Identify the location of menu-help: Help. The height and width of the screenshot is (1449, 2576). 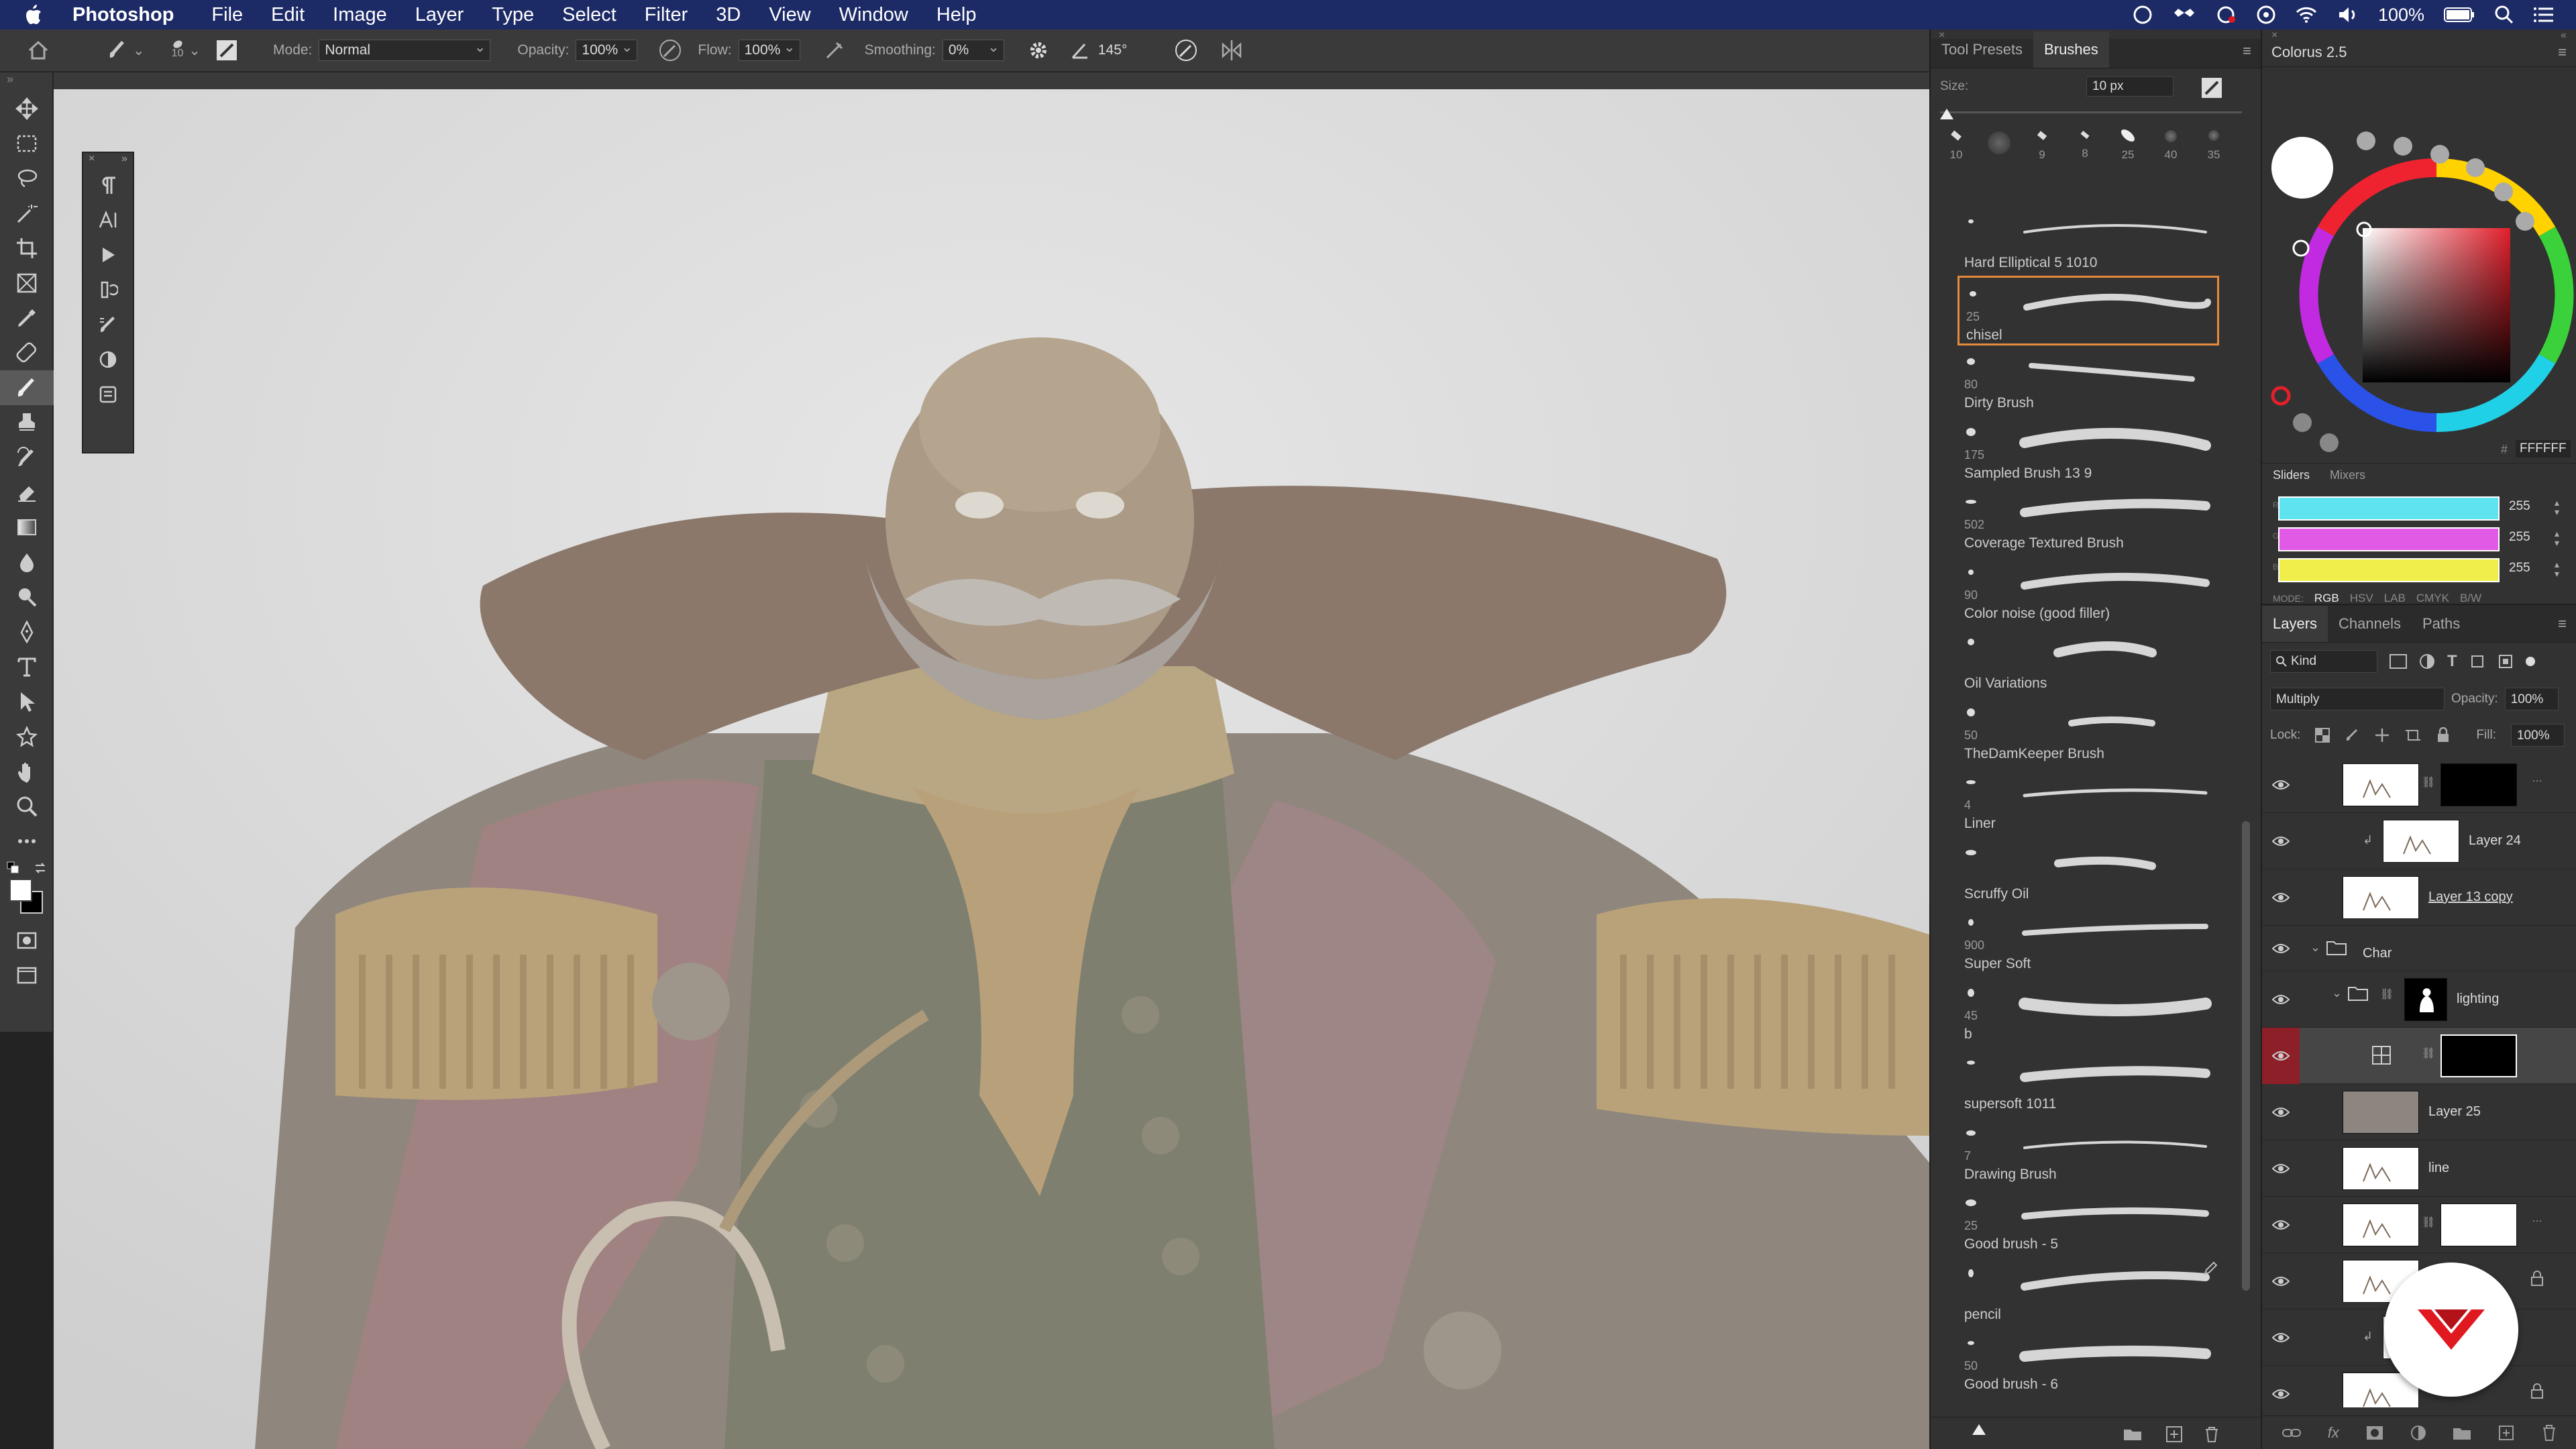
(956, 15).